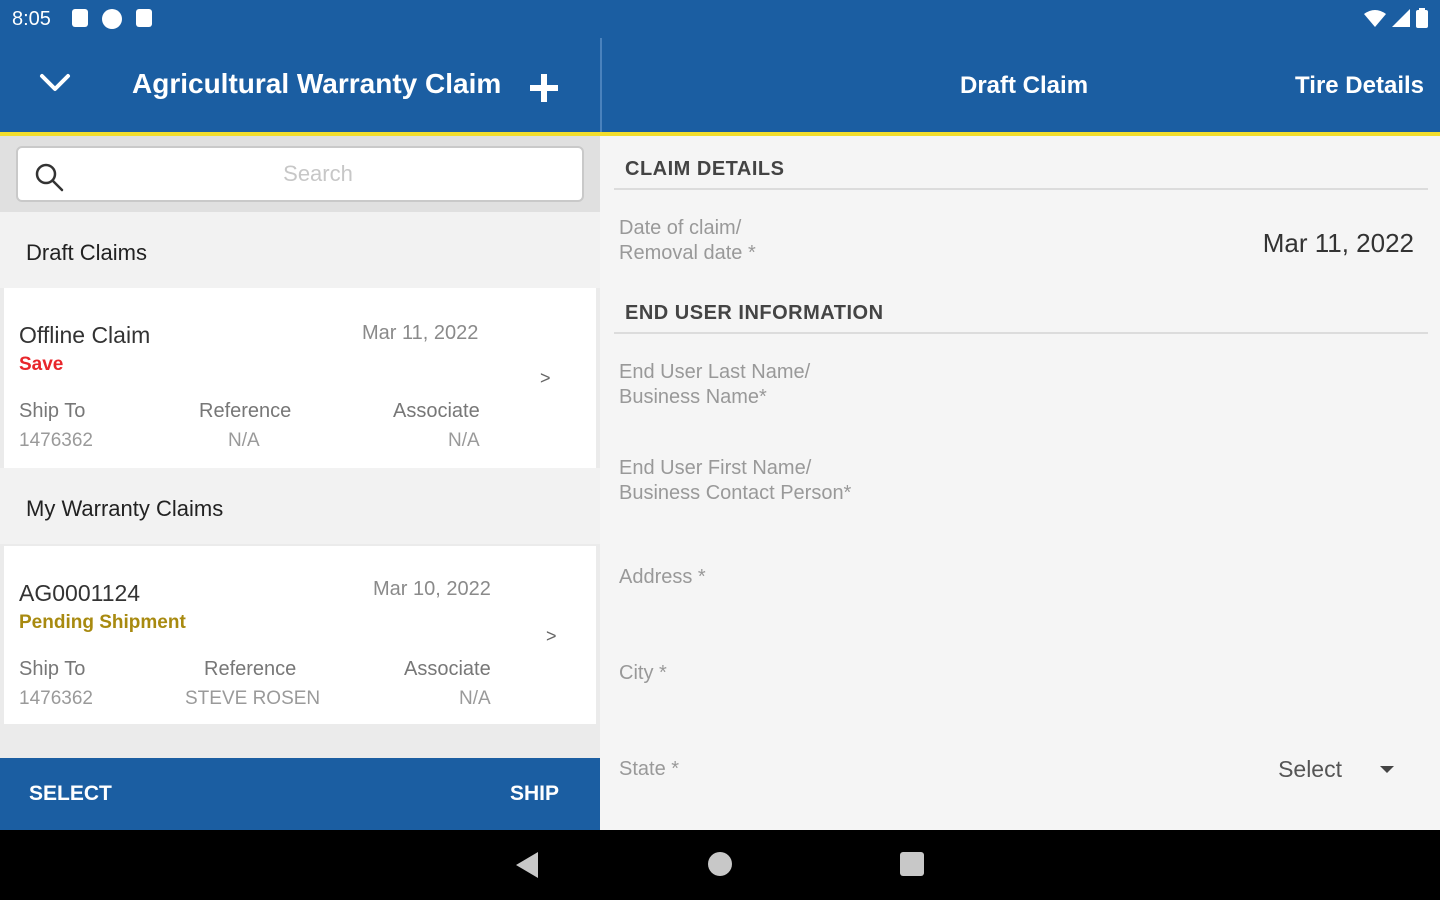 This screenshot has height=900, width=1440. Describe the element at coordinates (1021, 163) in the screenshot. I see `claim-details-section: CLAIM DETAILS` at that location.